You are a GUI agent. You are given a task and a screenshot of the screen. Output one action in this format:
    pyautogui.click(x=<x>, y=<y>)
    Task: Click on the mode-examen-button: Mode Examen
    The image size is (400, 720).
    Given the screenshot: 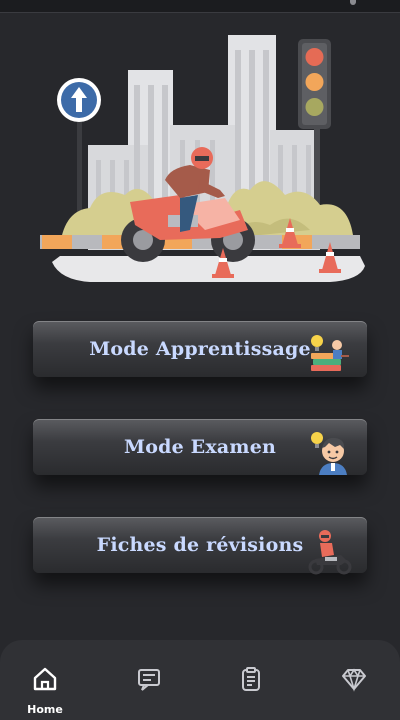 What is the action you would take?
    pyautogui.click(x=200, y=447)
    